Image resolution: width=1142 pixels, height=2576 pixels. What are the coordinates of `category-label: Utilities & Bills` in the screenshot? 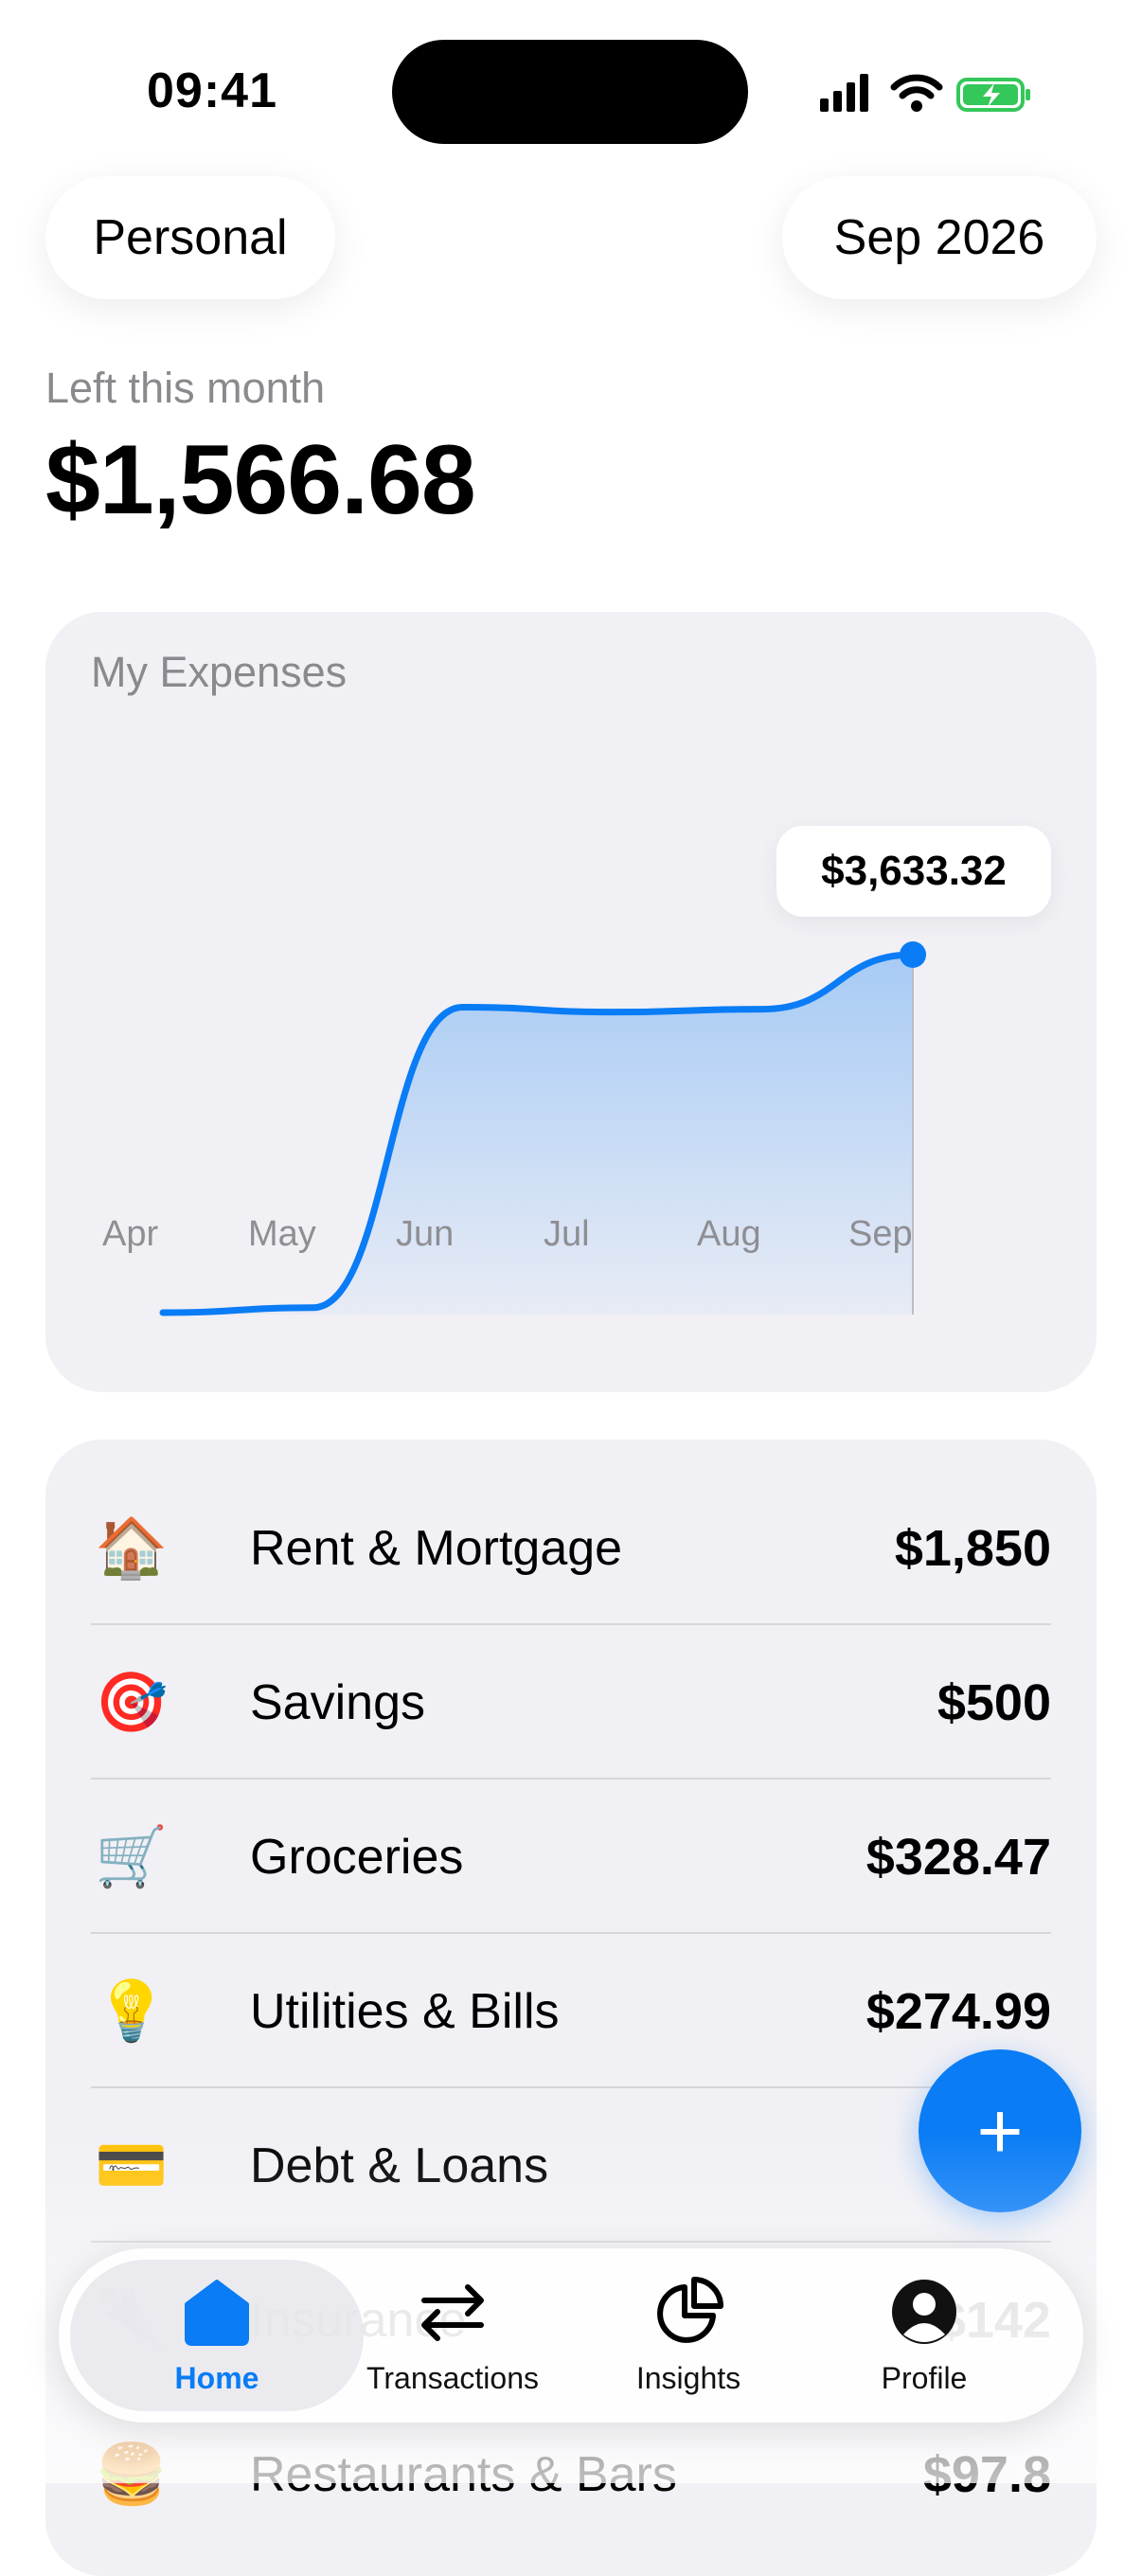 It's located at (405, 2011).